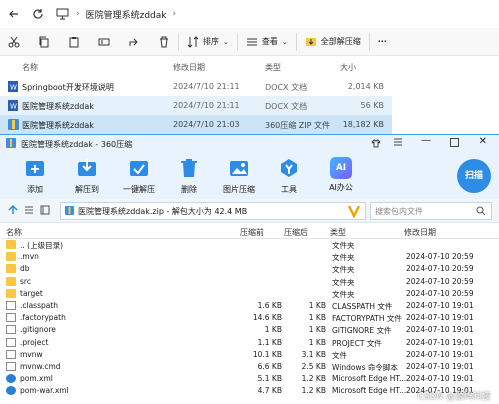 This screenshot has height=404, width=499. What do you see at coordinates (365, 367) in the screenshot?
I see `zip-row-type: Windows 命令脚本` at bounding box center [365, 367].